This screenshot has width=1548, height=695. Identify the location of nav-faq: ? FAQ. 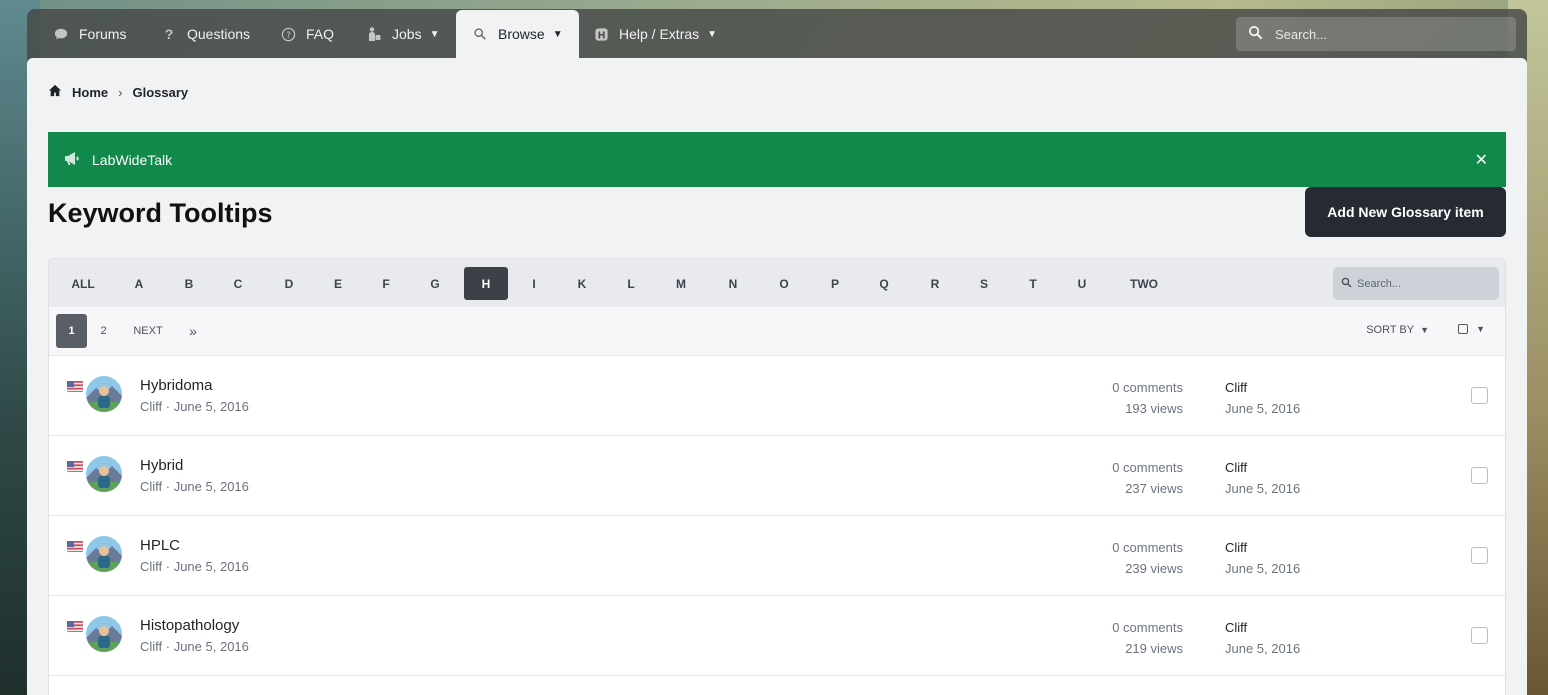
(307, 34).